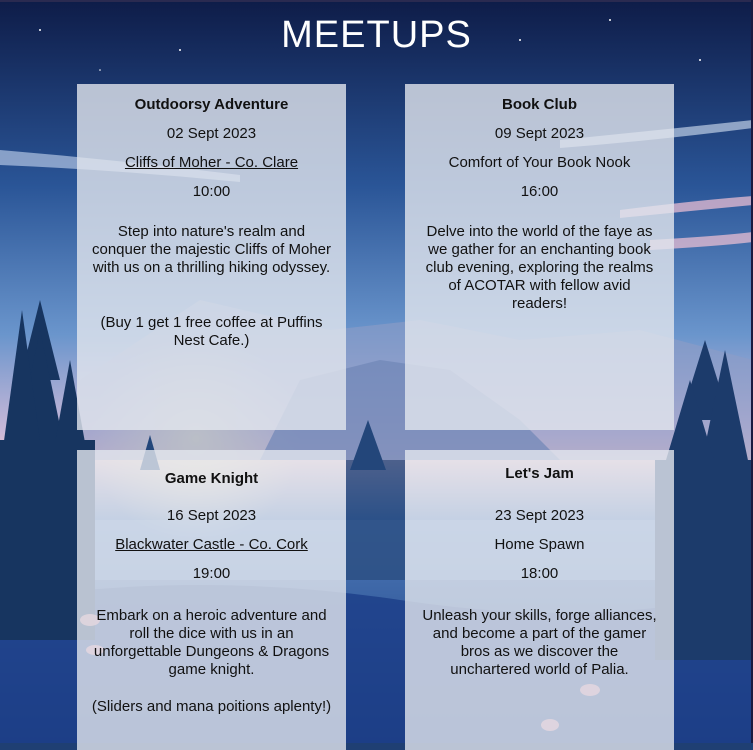  Describe the element at coordinates (211, 191) in the screenshot. I see `meetup-time: 10:00` at that location.